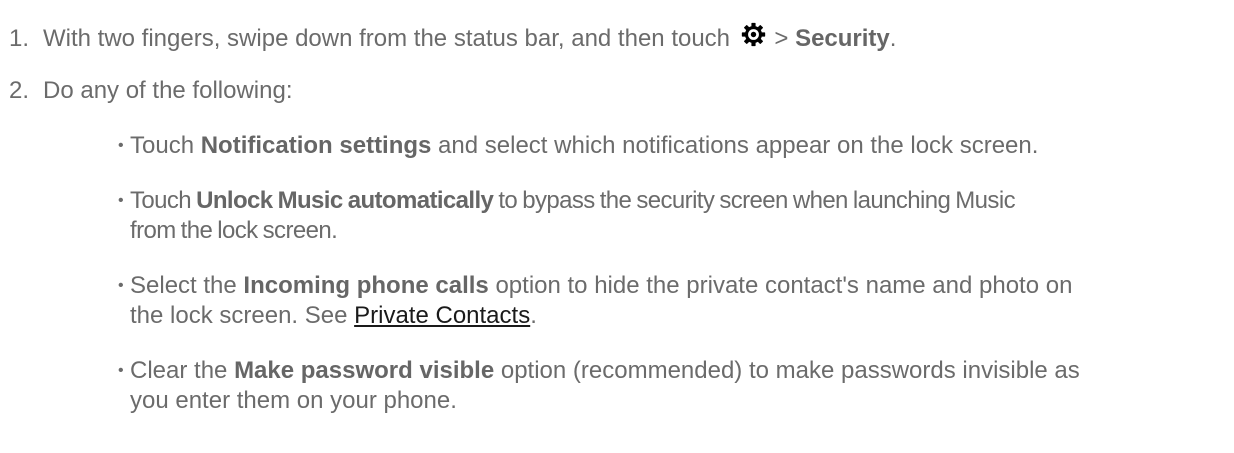  Describe the element at coordinates (345, 200) in the screenshot. I see `unlock-music-label: Unlock Music automatically` at that location.